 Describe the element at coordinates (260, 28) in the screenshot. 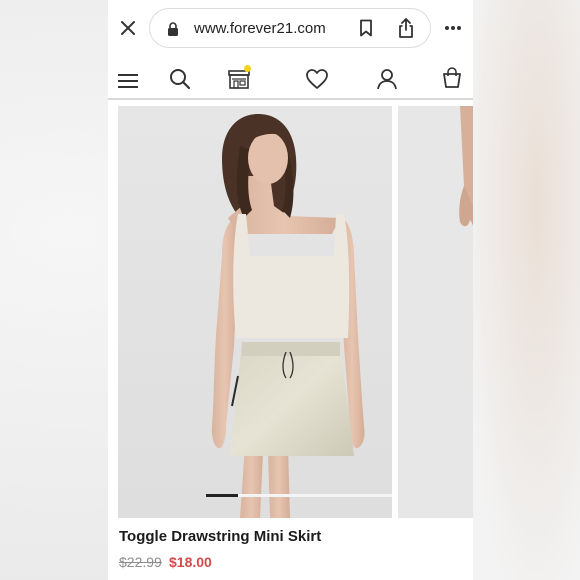

I see `url-text: www.forever21.com` at that location.